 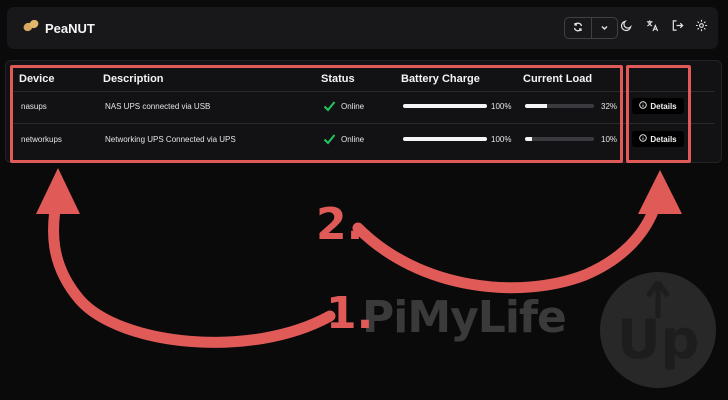 What do you see at coordinates (58, 191) in the screenshot?
I see `arrowhead-table` at bounding box center [58, 191].